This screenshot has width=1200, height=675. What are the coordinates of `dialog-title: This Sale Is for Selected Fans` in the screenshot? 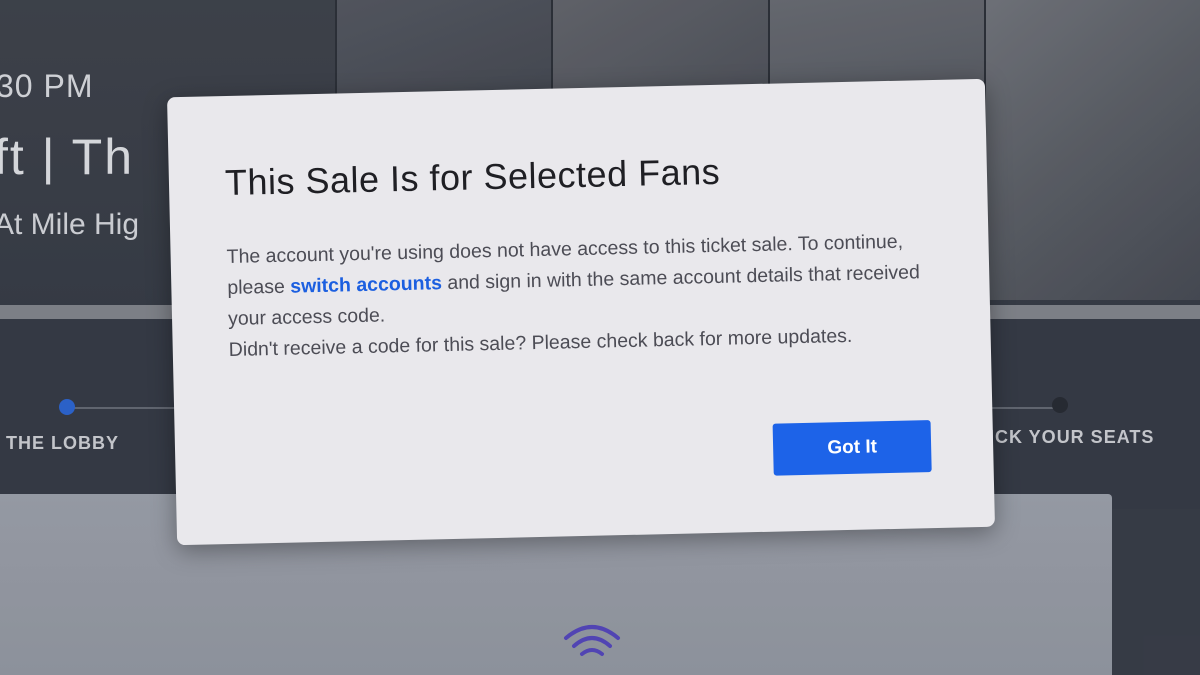 It's located at (472, 177).